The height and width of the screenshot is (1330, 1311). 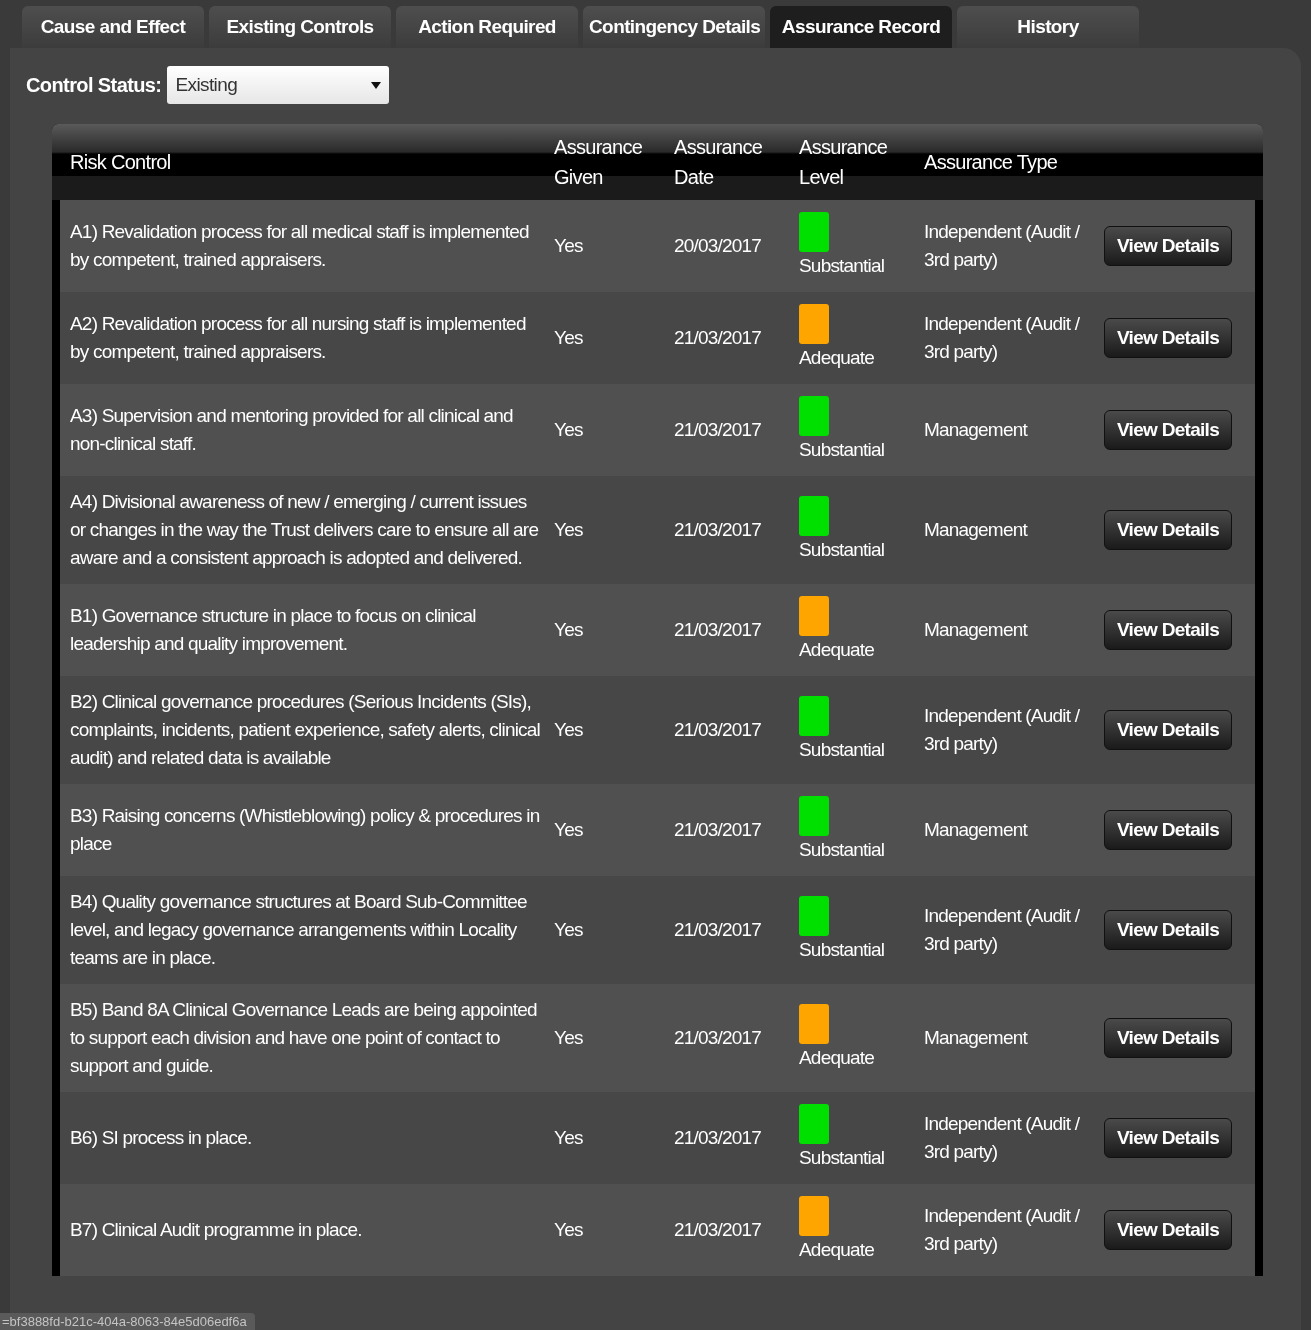 I want to click on risk-control-cell-text: A1) Revalidation process for all medical staff is implemented by competent, trained appraisers., so click(x=299, y=246).